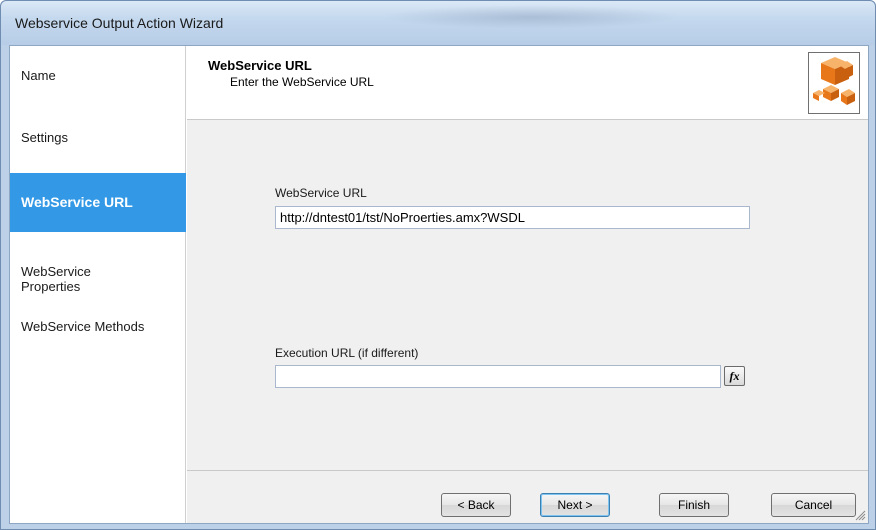  I want to click on wizard-footer: < Back Next > Finish Cancel, so click(527, 496).